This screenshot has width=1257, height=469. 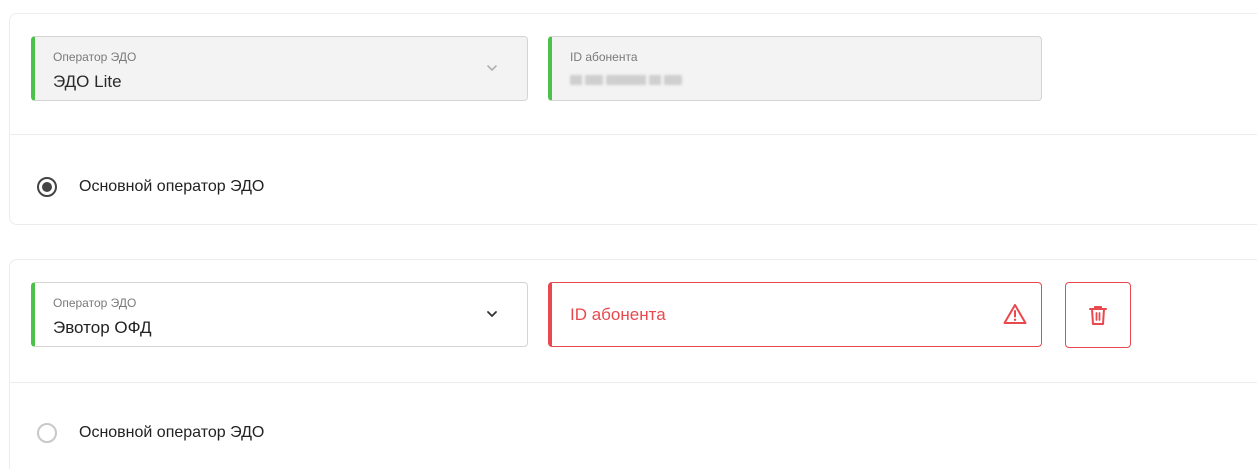 What do you see at coordinates (640, 80) in the screenshot?
I see `subscriber-id-masked-value` at bounding box center [640, 80].